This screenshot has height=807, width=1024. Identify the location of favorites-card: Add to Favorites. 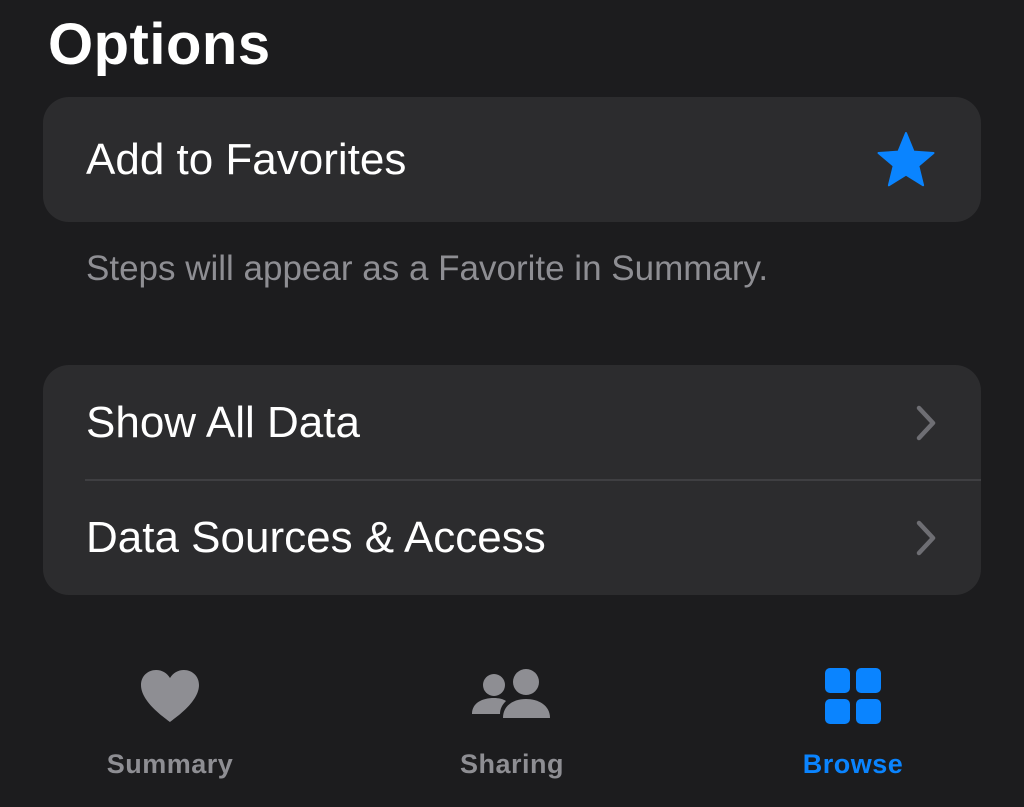
(512, 159).